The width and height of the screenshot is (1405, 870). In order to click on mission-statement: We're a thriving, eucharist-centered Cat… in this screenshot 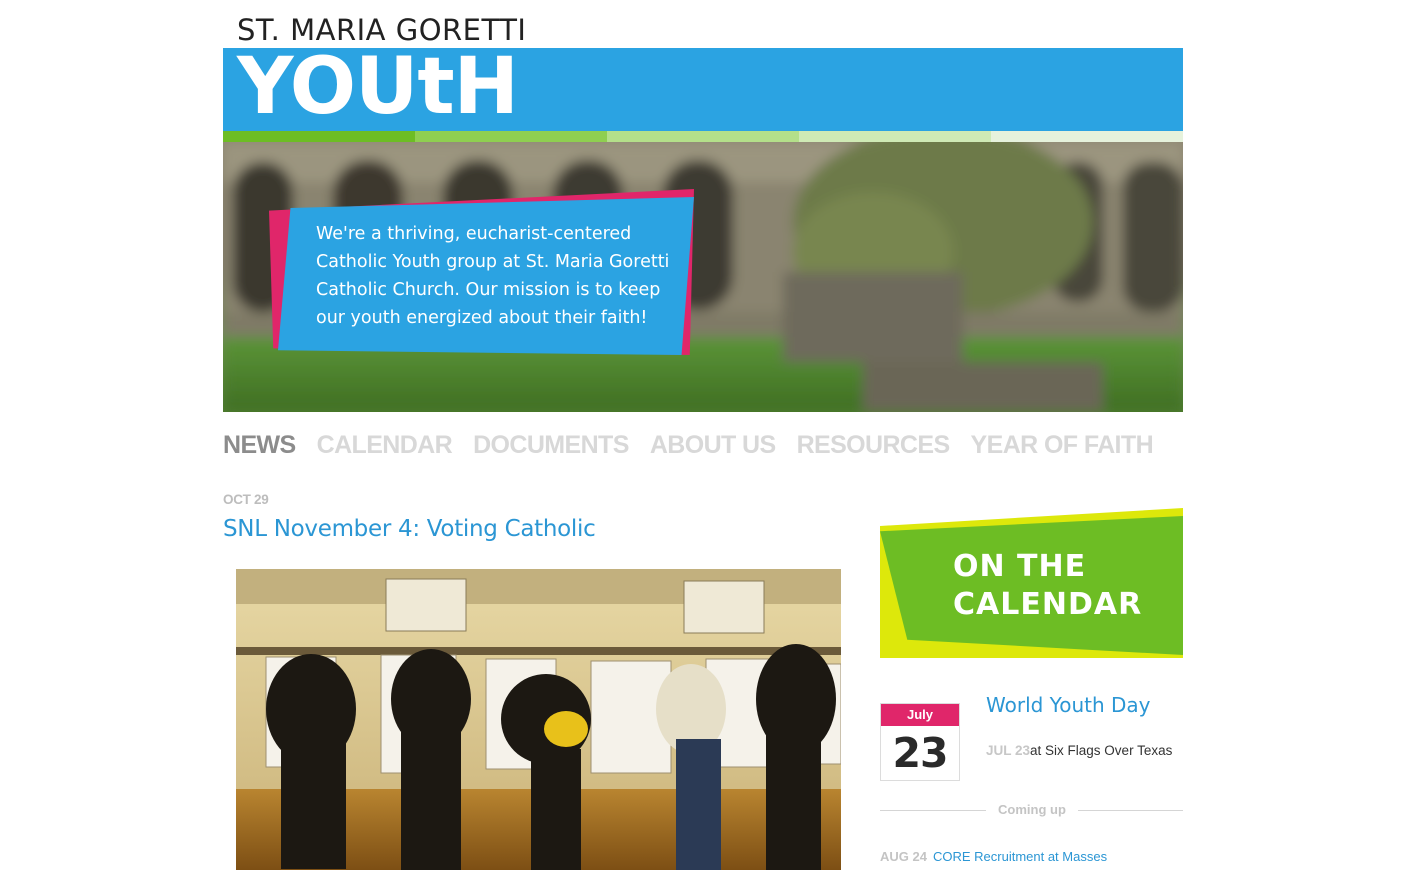, I will do `click(493, 276)`.